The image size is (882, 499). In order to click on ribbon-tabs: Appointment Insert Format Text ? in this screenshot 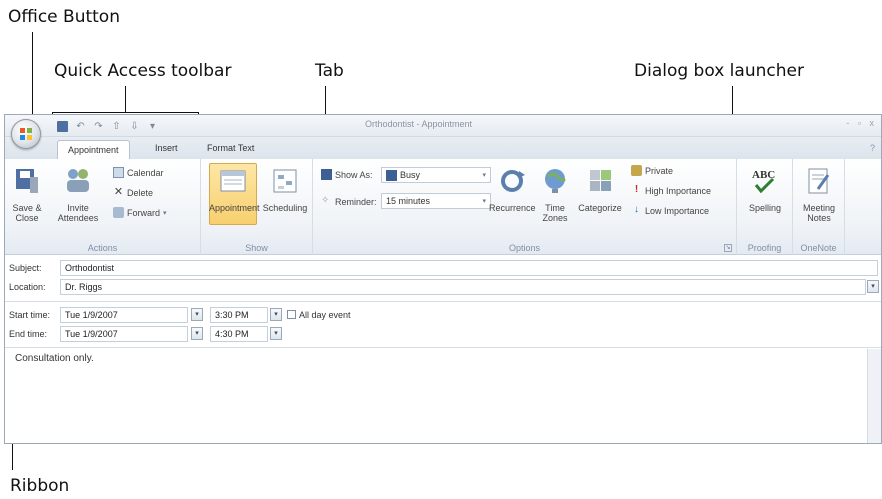, I will do `click(443, 148)`.